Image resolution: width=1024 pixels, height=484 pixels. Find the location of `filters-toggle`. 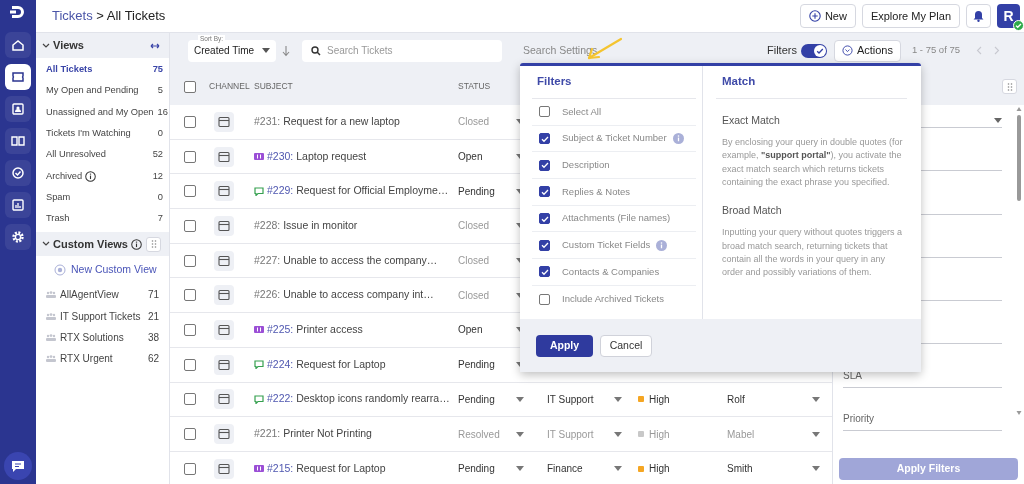

filters-toggle is located at coordinates (813, 50).